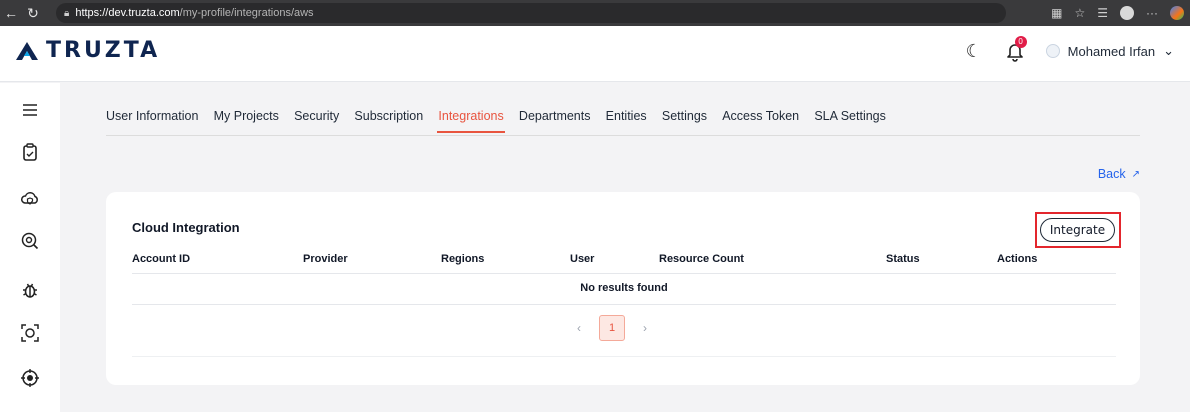  I want to click on brand-logo: TRUZTA, so click(87, 50).